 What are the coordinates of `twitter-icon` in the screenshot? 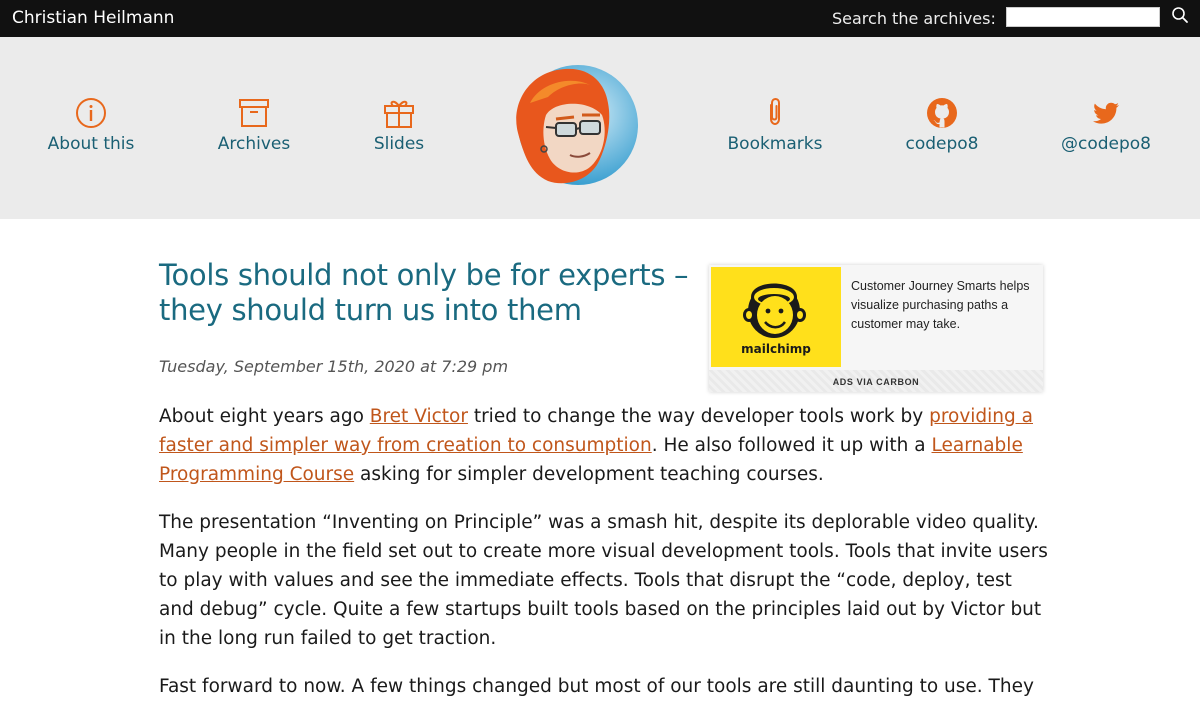 It's located at (1106, 113).